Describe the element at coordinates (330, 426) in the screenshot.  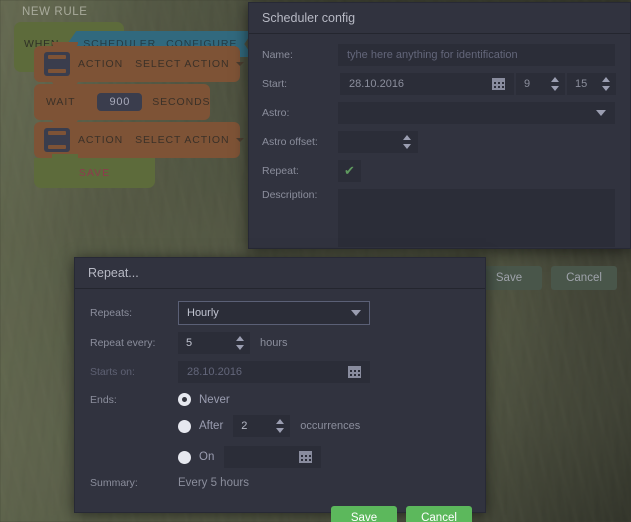
I see `ends-after-unit: occurrences` at that location.